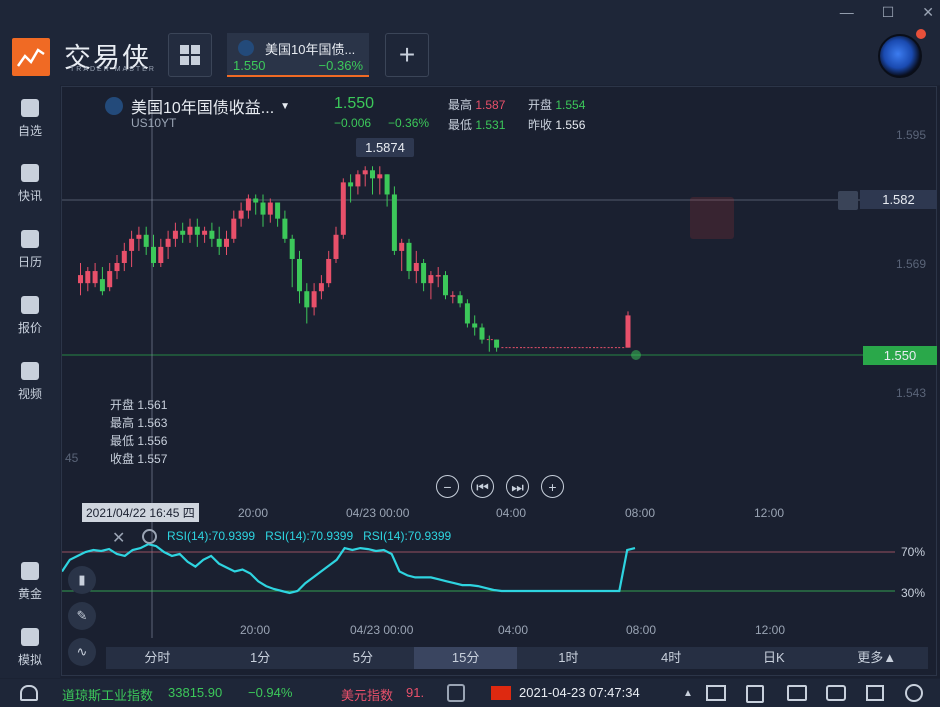  Describe the element at coordinates (29, 693) in the screenshot. I see `headset-icon` at that location.